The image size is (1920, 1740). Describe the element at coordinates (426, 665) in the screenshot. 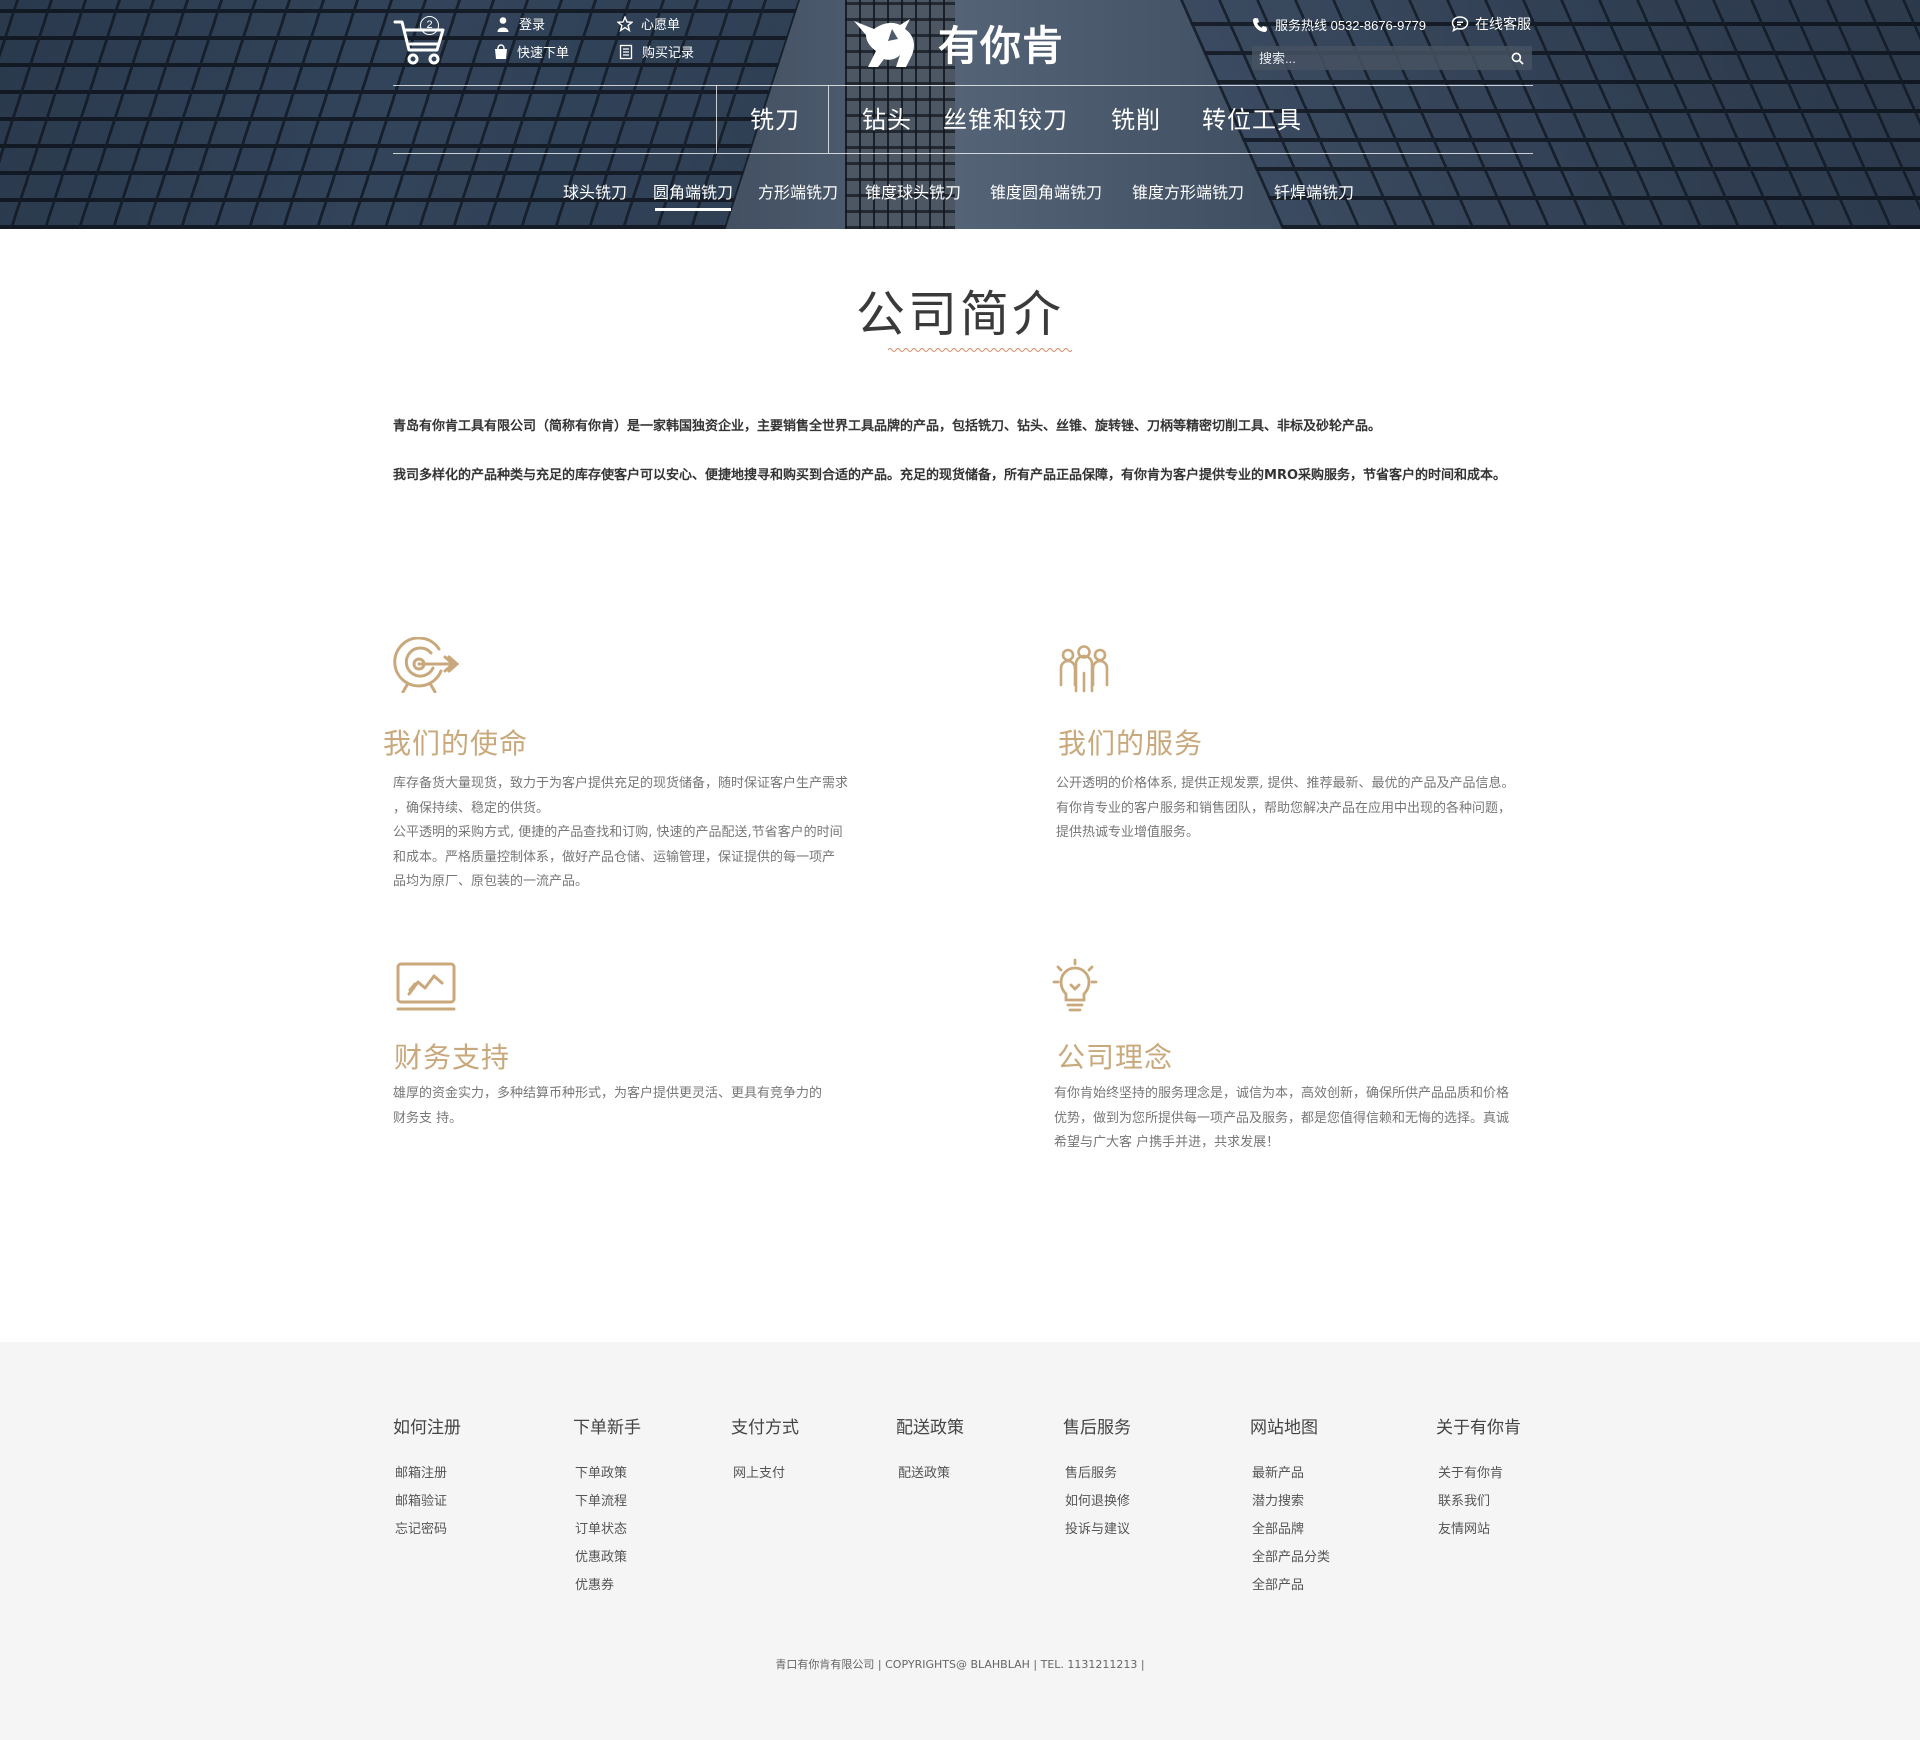

I see `target-icon` at that location.